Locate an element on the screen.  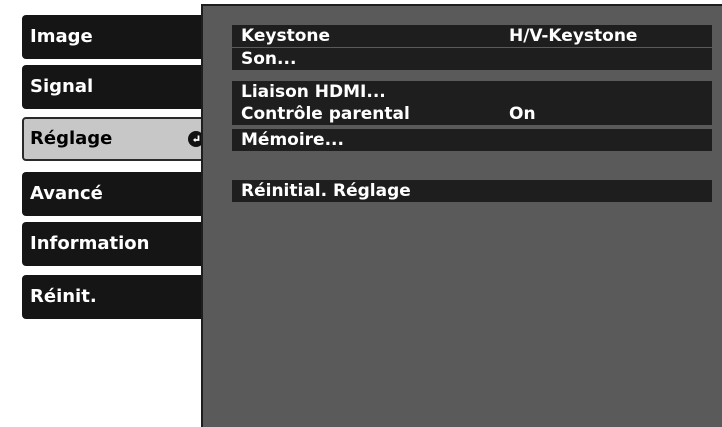
setting-label: Keystone is located at coordinates (286, 36).